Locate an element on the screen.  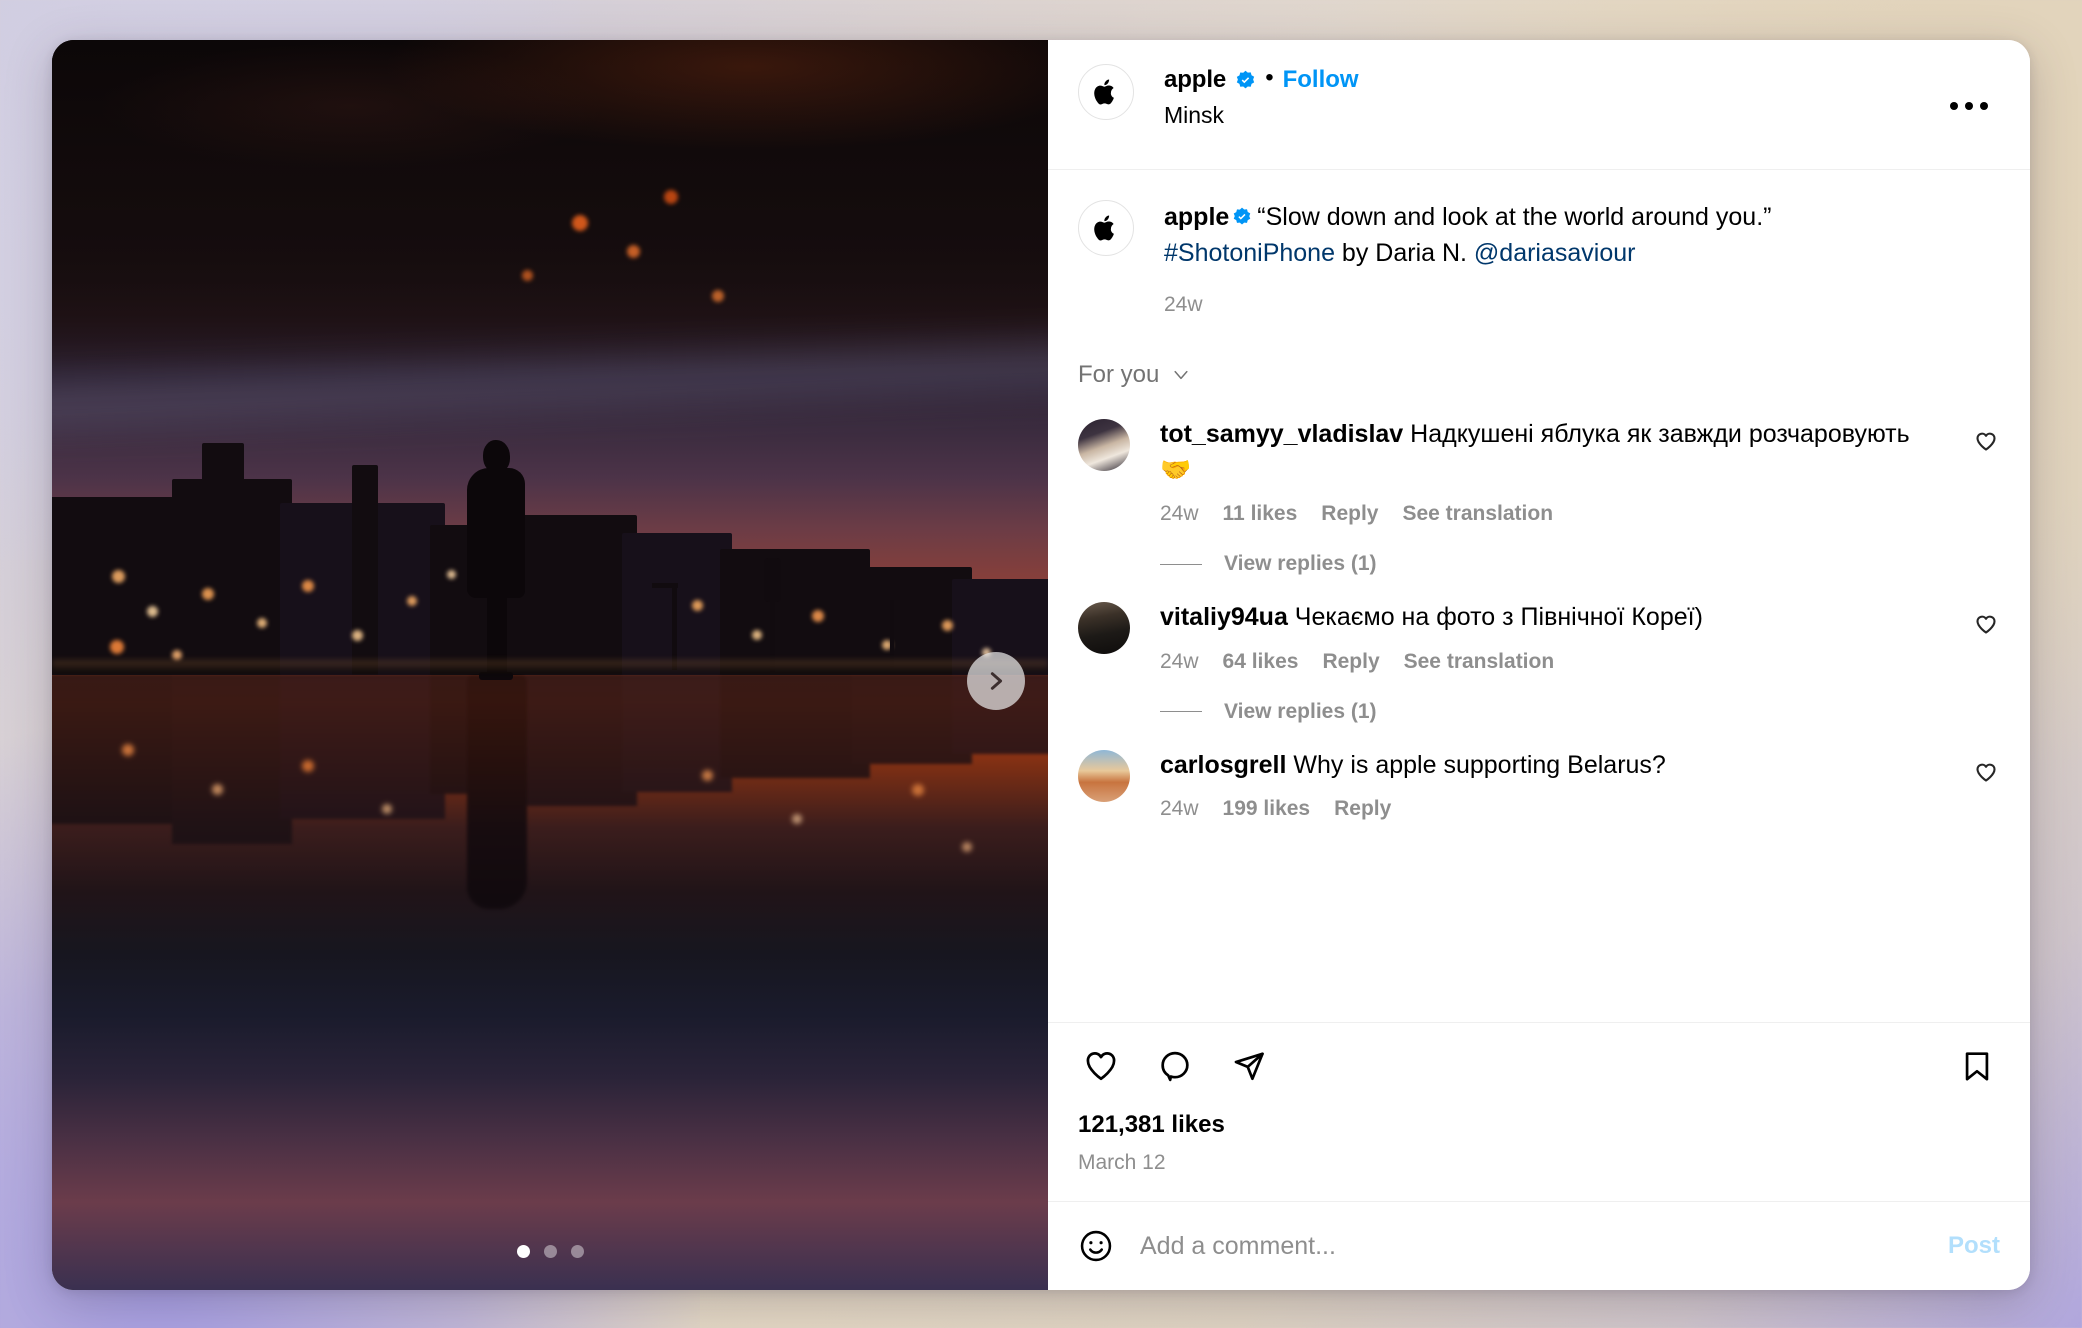
post-header-text: apple • Follow Minsk is located at coordinates (1261, 96).